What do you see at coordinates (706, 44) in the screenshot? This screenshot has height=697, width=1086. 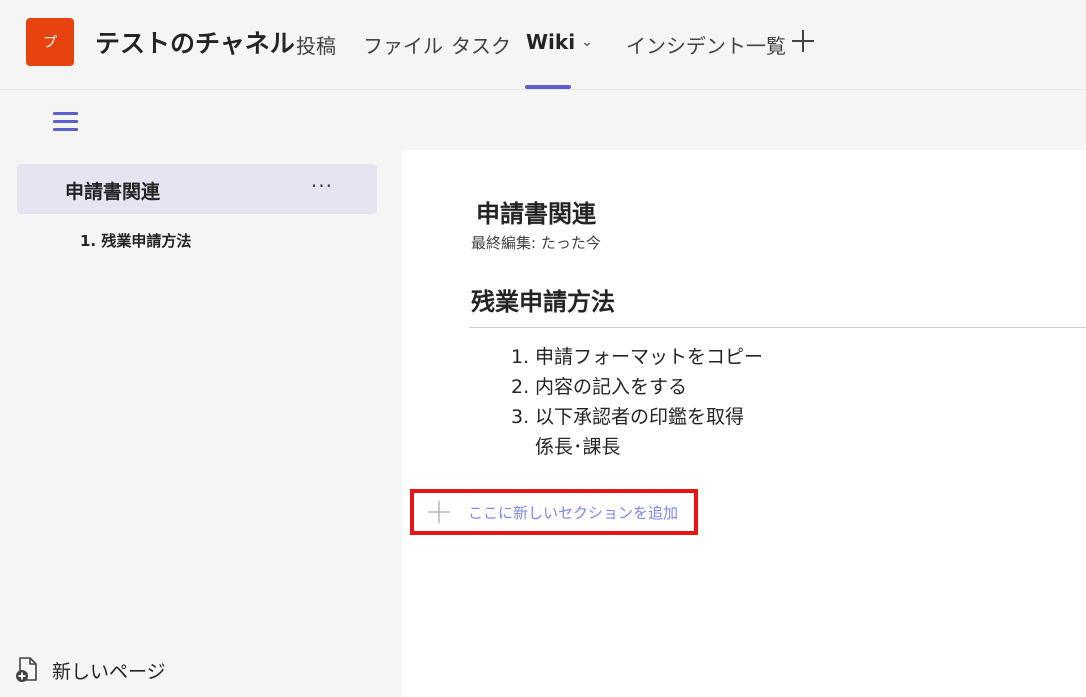 I see `tab-incident-list: インシデント一覧` at bounding box center [706, 44].